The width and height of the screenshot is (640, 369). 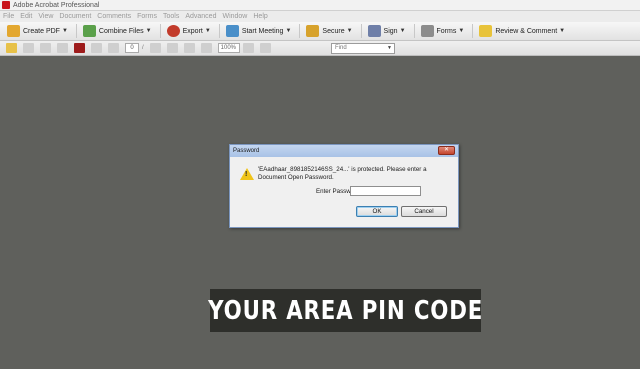 I want to click on menu-forms: Forms, so click(x=147, y=16).